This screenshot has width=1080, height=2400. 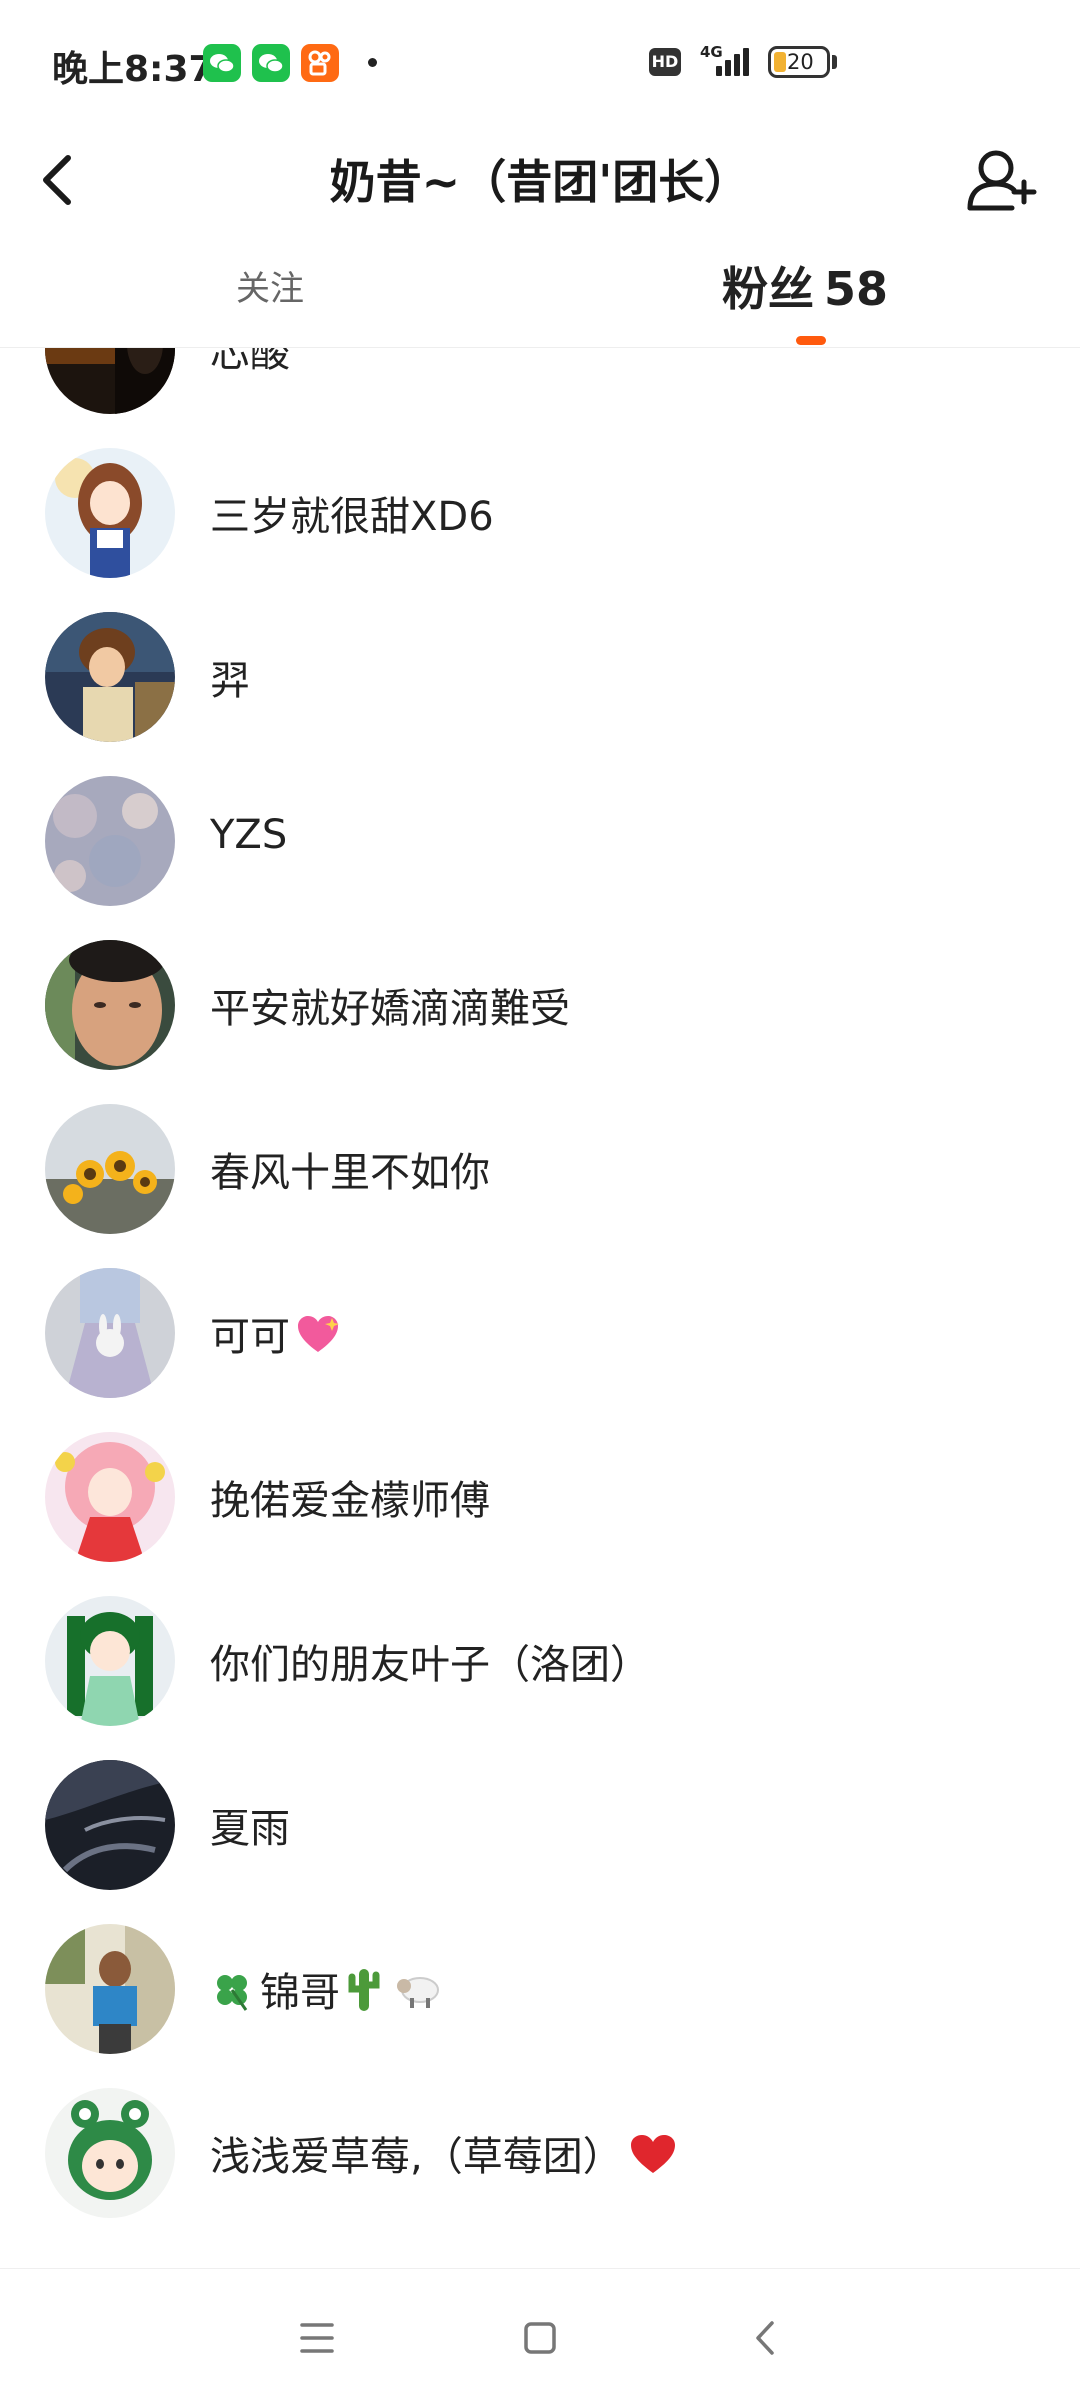 I want to click on tab-fans: 粉丝 58, so click(x=810, y=289).